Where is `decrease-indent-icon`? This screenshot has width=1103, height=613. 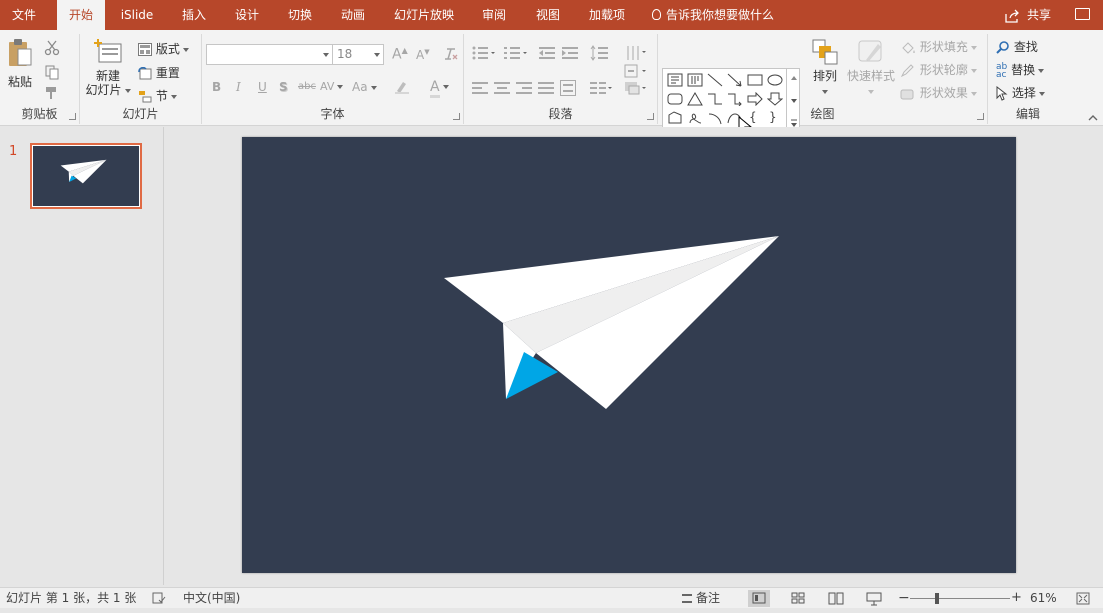
decrease-indent-icon is located at coordinates (547, 53).